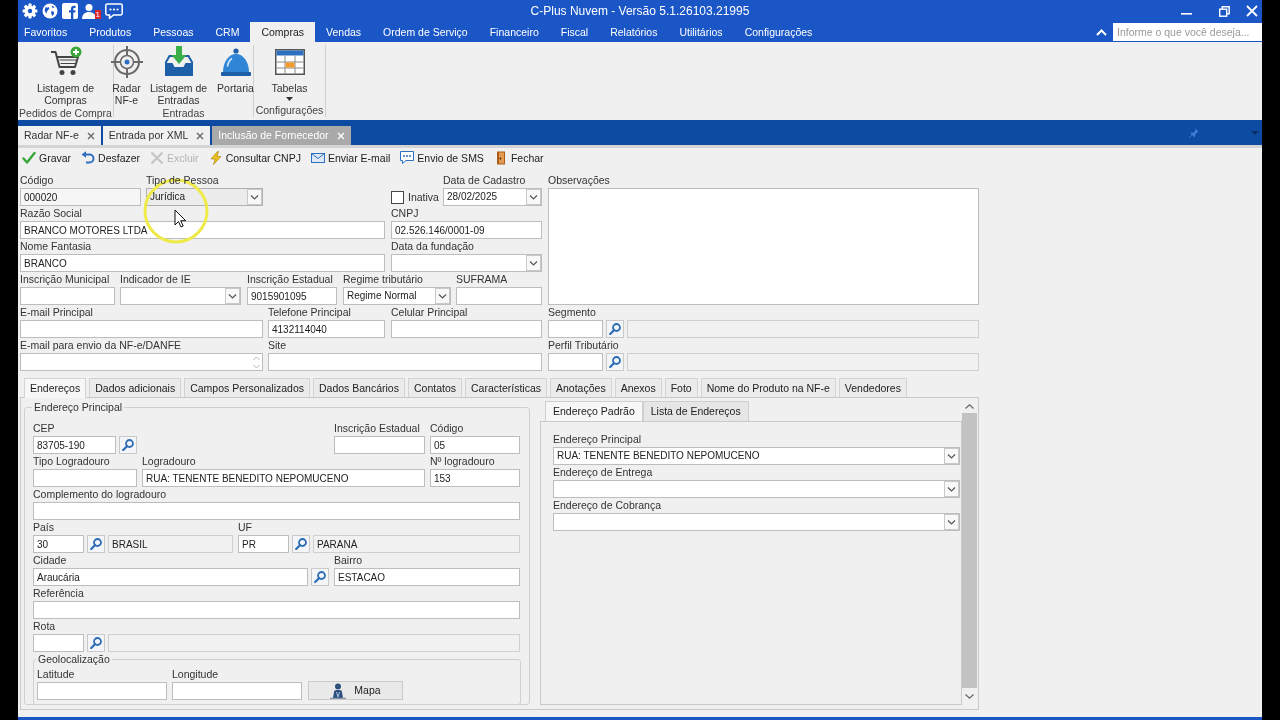 Image resolution: width=1280 pixels, height=720 pixels. What do you see at coordinates (292, 296) in the screenshot?
I see `text-field: 9015901095` at bounding box center [292, 296].